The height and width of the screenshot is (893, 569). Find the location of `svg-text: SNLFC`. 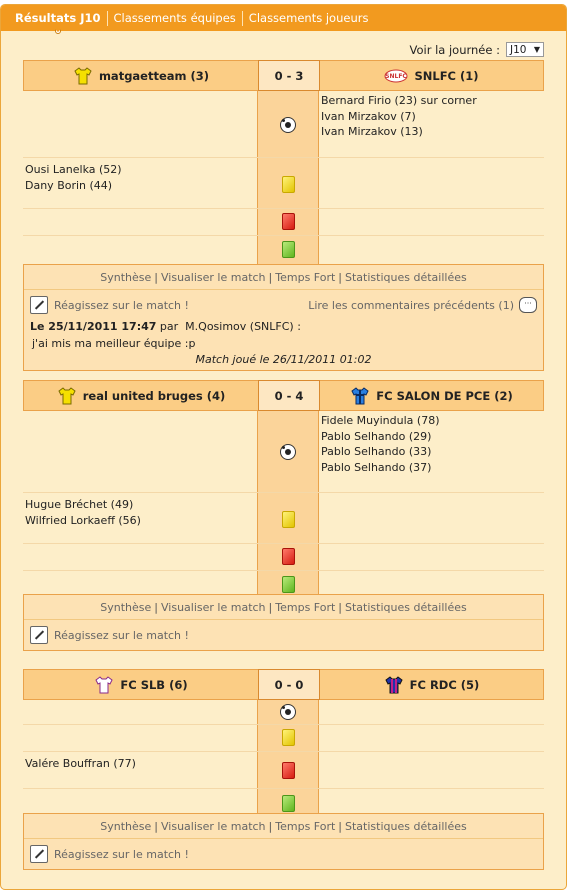

svg-text: SNLFC is located at coordinates (397, 76).